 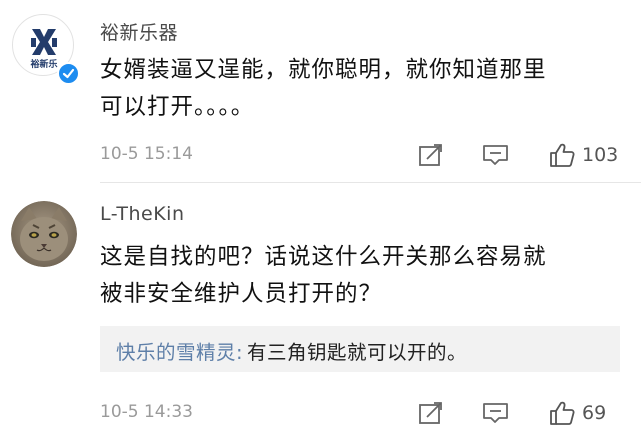 I want to click on reply-username-text: 快乐的雪精灵, so click(x=176, y=352).